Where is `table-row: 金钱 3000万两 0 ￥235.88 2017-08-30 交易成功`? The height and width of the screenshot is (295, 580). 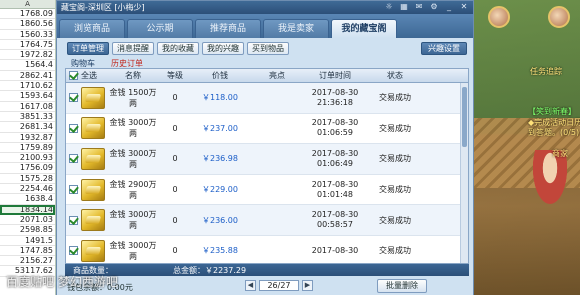 table-row: 金钱 3000万两 0 ￥235.88 2017-08-30 交易成功 is located at coordinates (267, 249).